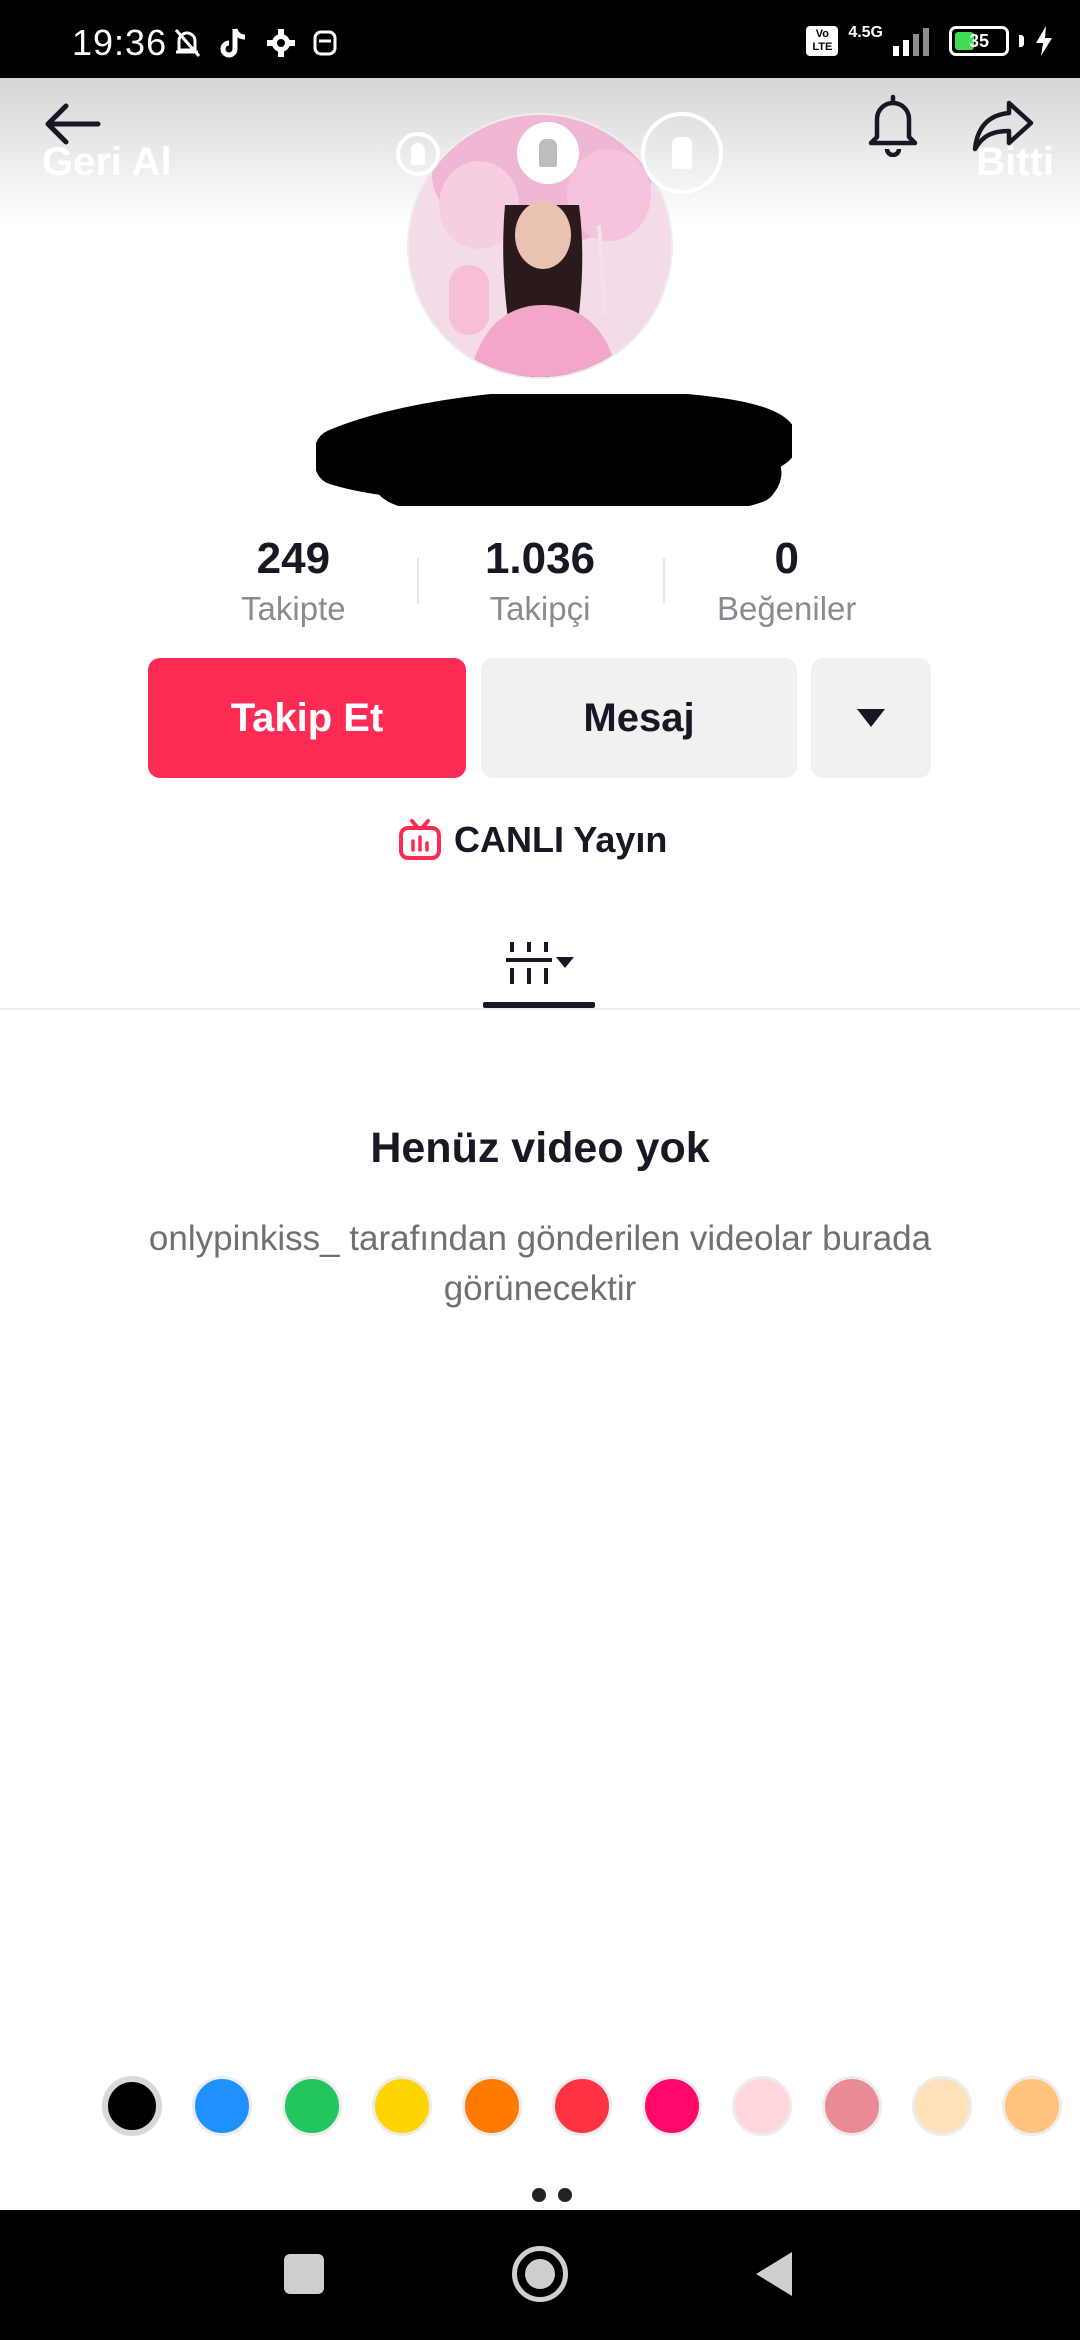 The image size is (1080, 2340). What do you see at coordinates (529, 963) in the screenshot?
I see `video-grid-icon` at bounding box center [529, 963].